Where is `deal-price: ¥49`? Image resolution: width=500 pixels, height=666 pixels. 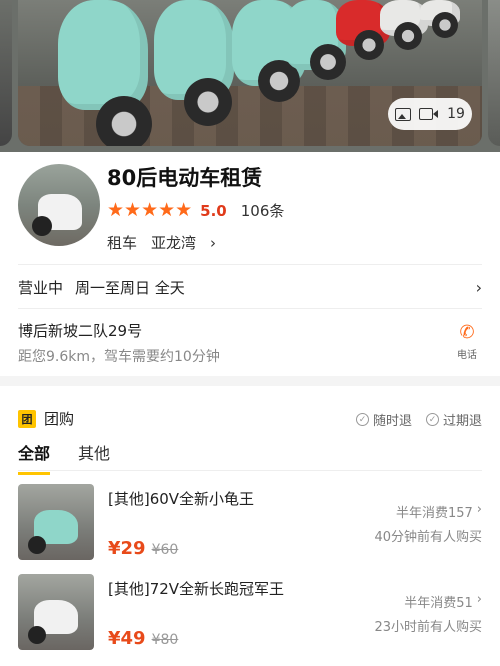
deal-price: ¥49 is located at coordinates (127, 638).